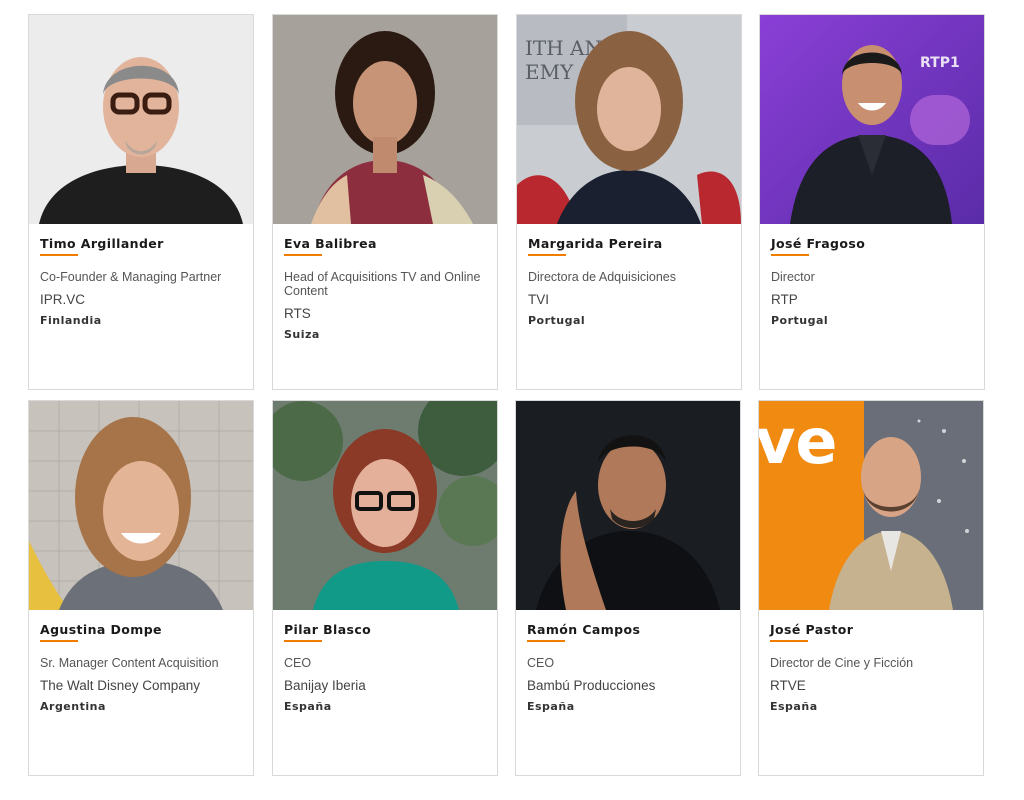 The width and height of the screenshot is (1024, 800). Describe the element at coordinates (798, 441) in the screenshot. I see `rtve-backdrop-text: ve` at that location.